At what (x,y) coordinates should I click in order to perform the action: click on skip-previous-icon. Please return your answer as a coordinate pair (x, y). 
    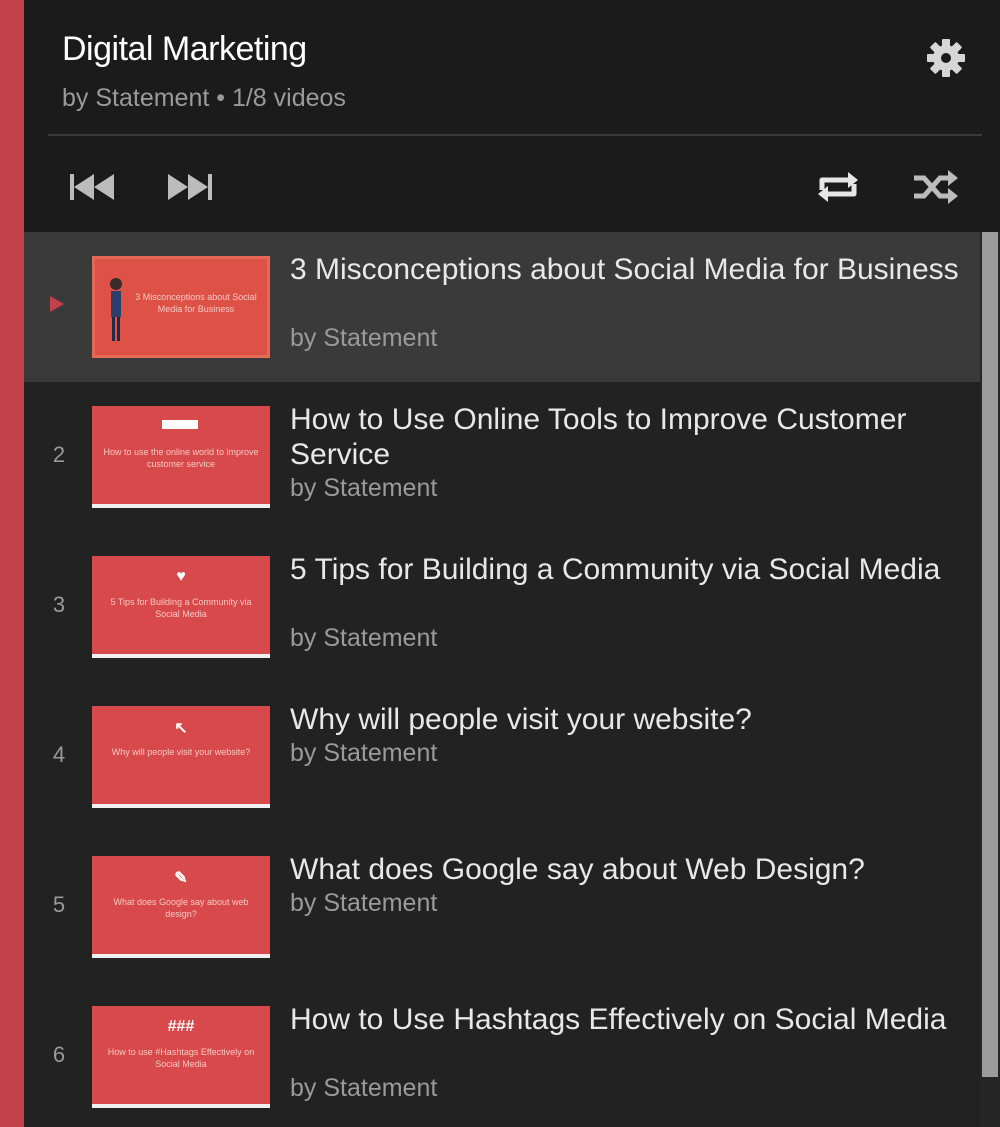
    Looking at the image, I should click on (94, 187).